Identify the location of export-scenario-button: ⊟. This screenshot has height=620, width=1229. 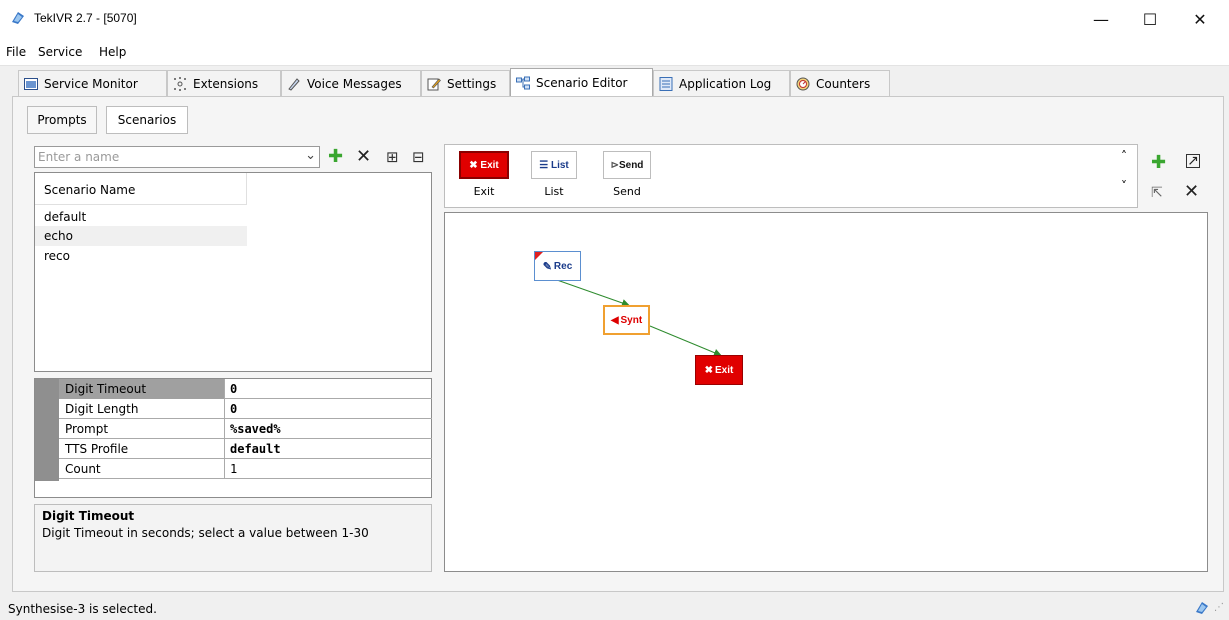
(418, 157).